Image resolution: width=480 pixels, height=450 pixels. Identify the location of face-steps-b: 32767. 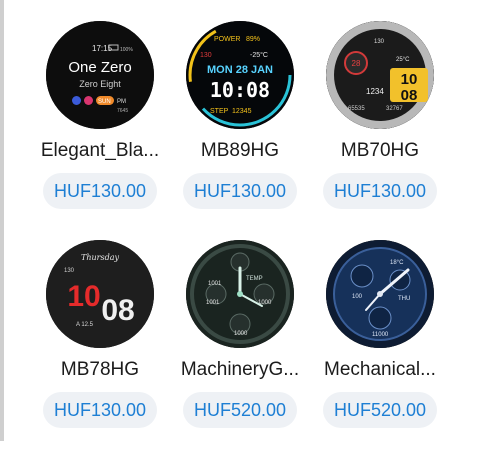
(394, 109).